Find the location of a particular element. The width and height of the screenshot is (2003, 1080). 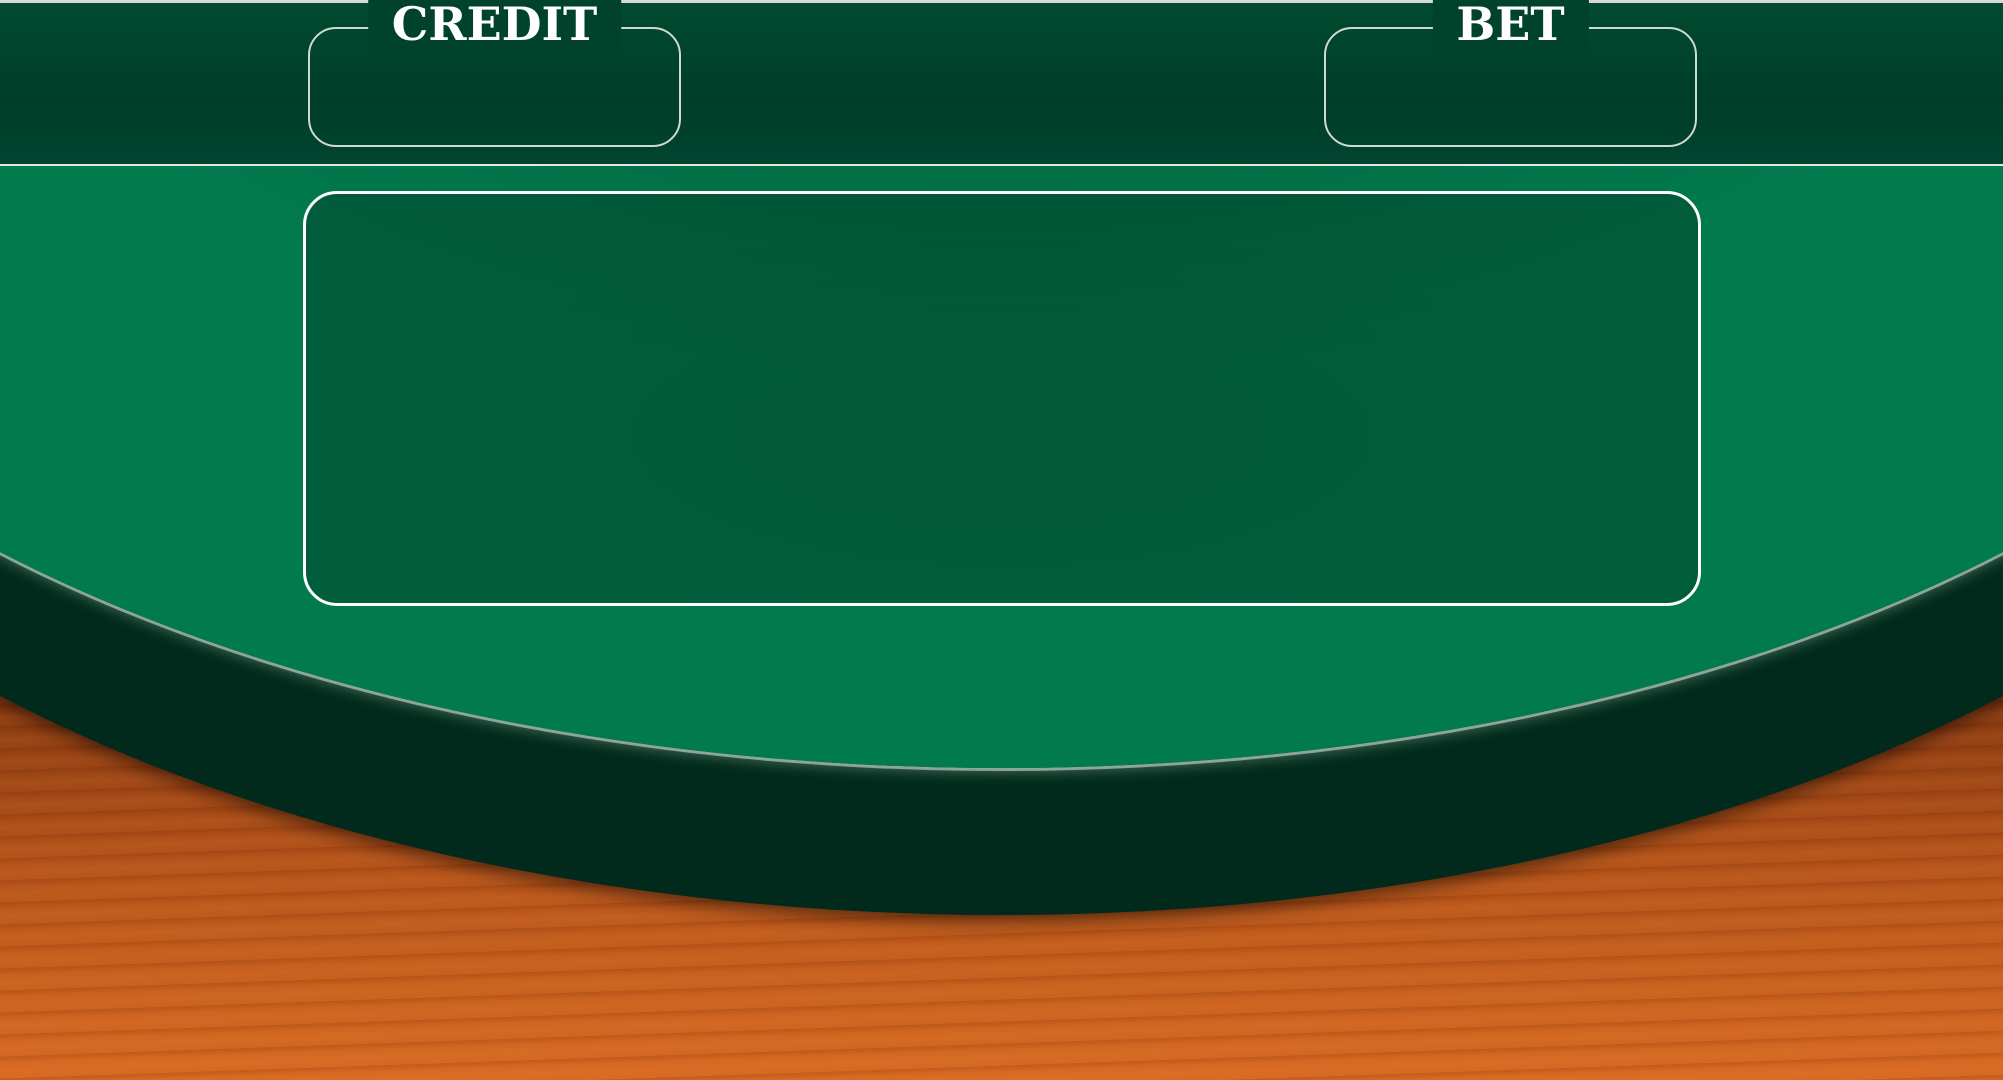

bet-label: BET is located at coordinates (1510, 25).